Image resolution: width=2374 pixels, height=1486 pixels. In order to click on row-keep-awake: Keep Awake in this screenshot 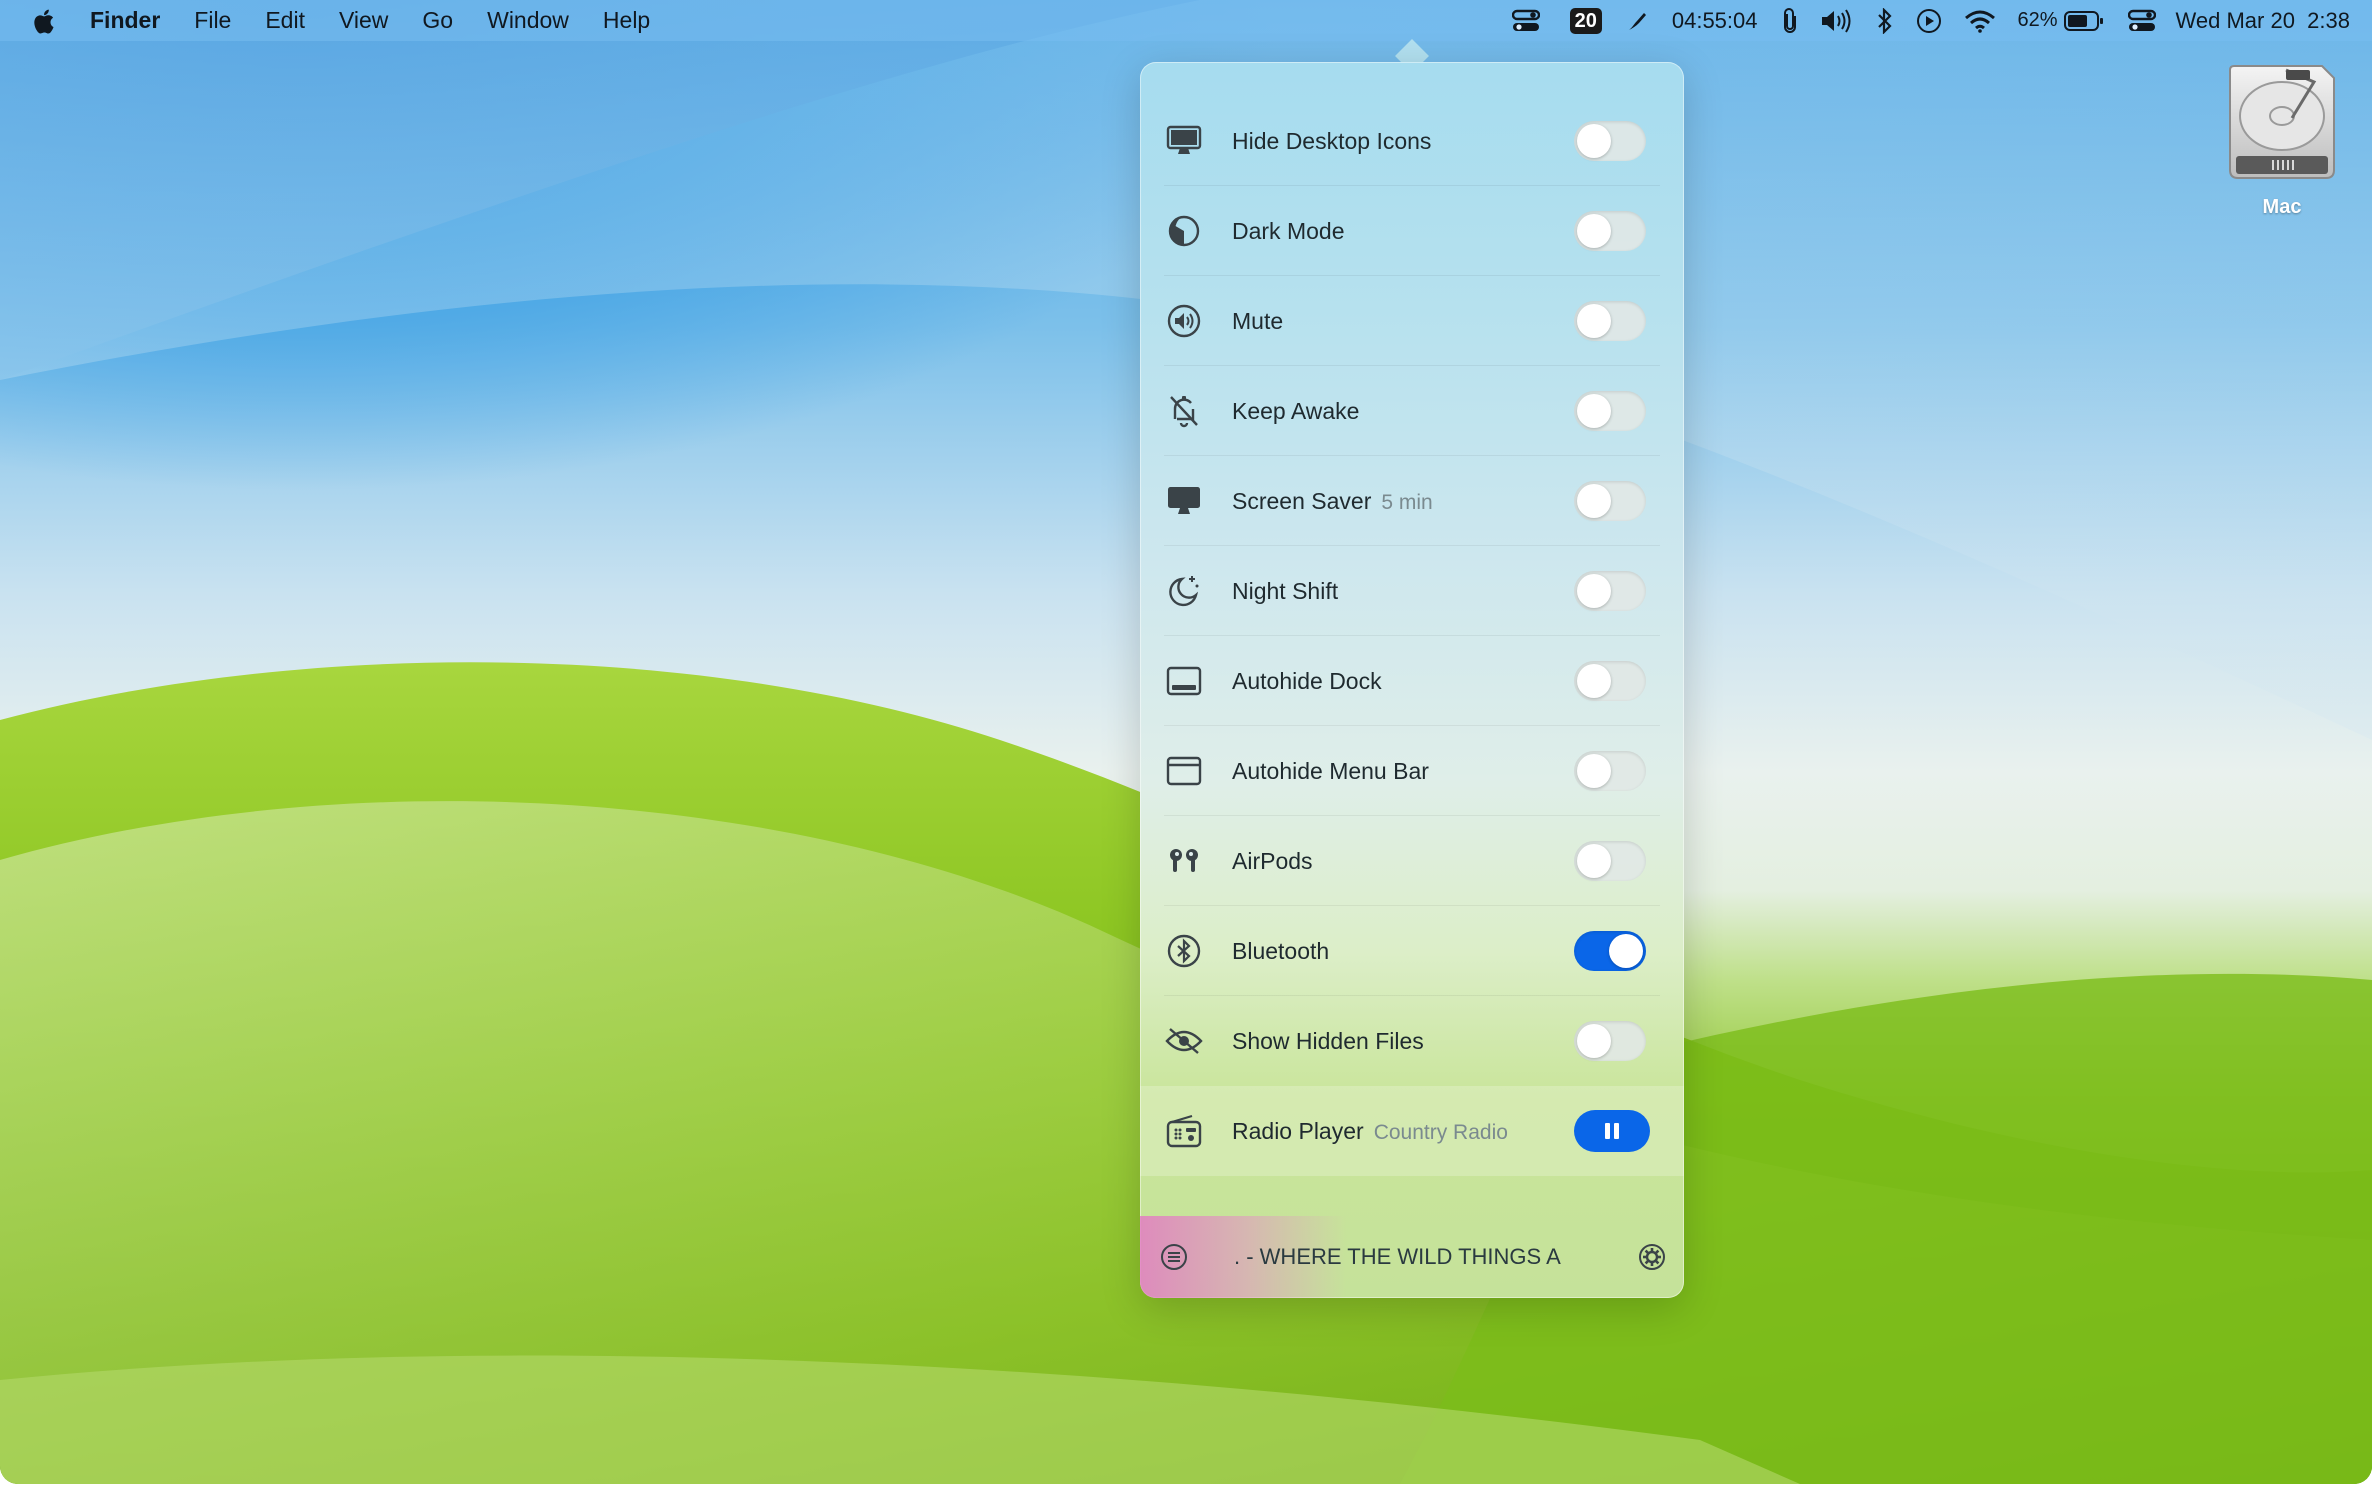, I will do `click(1412, 411)`.